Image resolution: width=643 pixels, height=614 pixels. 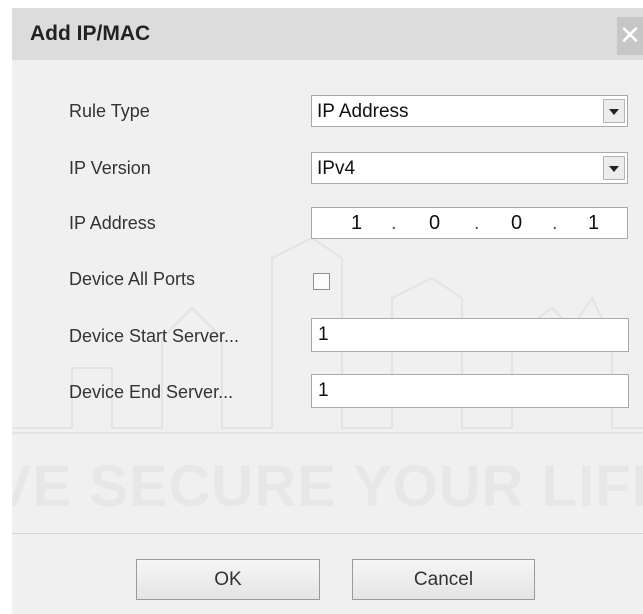 What do you see at coordinates (516, 223) in the screenshot?
I see `ip-octet-3: 0` at bounding box center [516, 223].